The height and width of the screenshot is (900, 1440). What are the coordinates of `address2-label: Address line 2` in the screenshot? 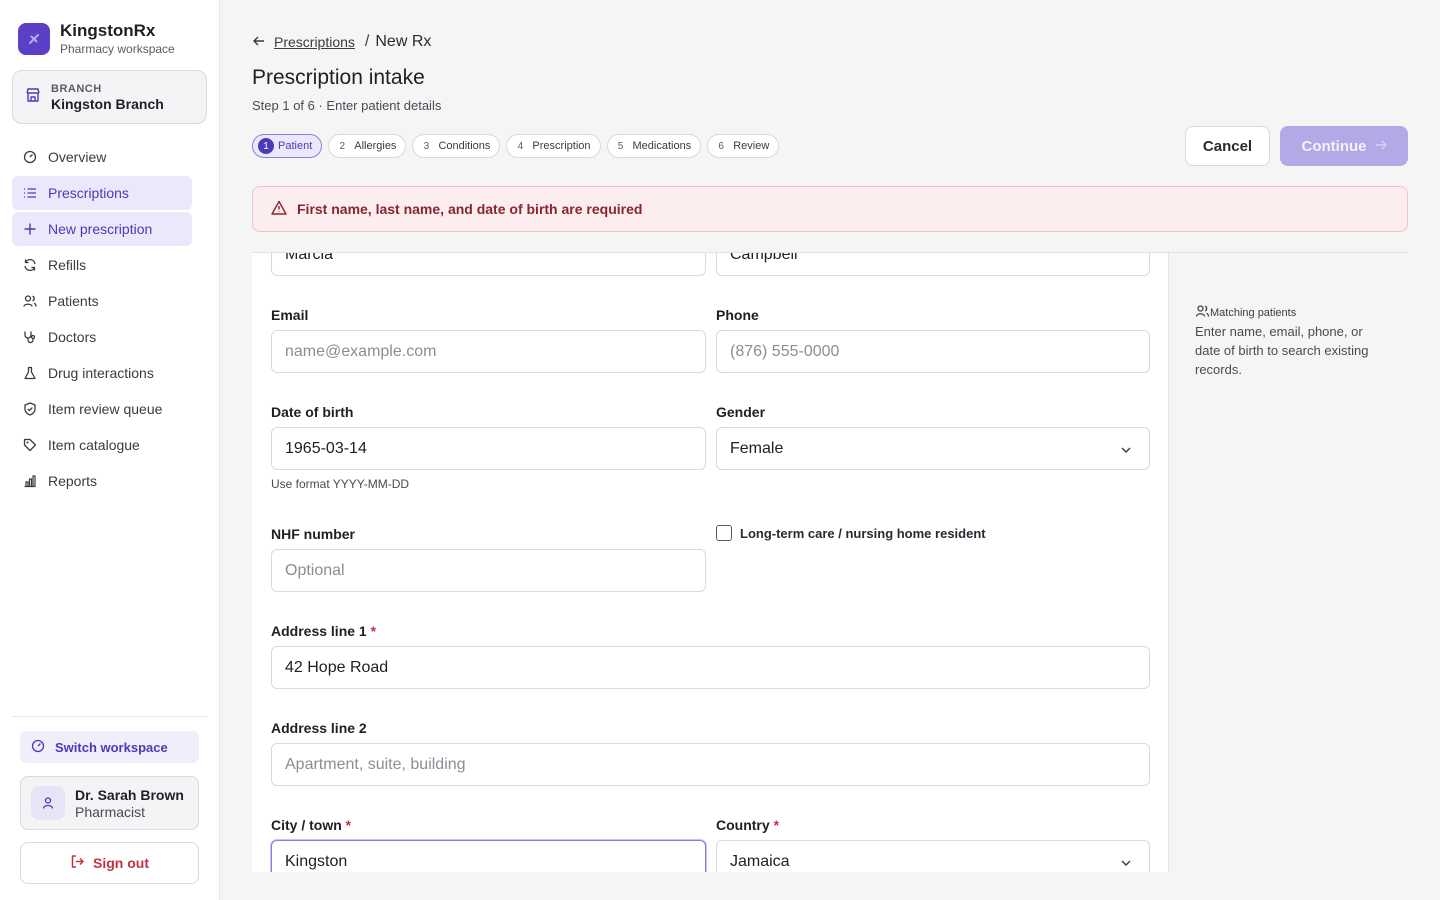 It's located at (319, 728).